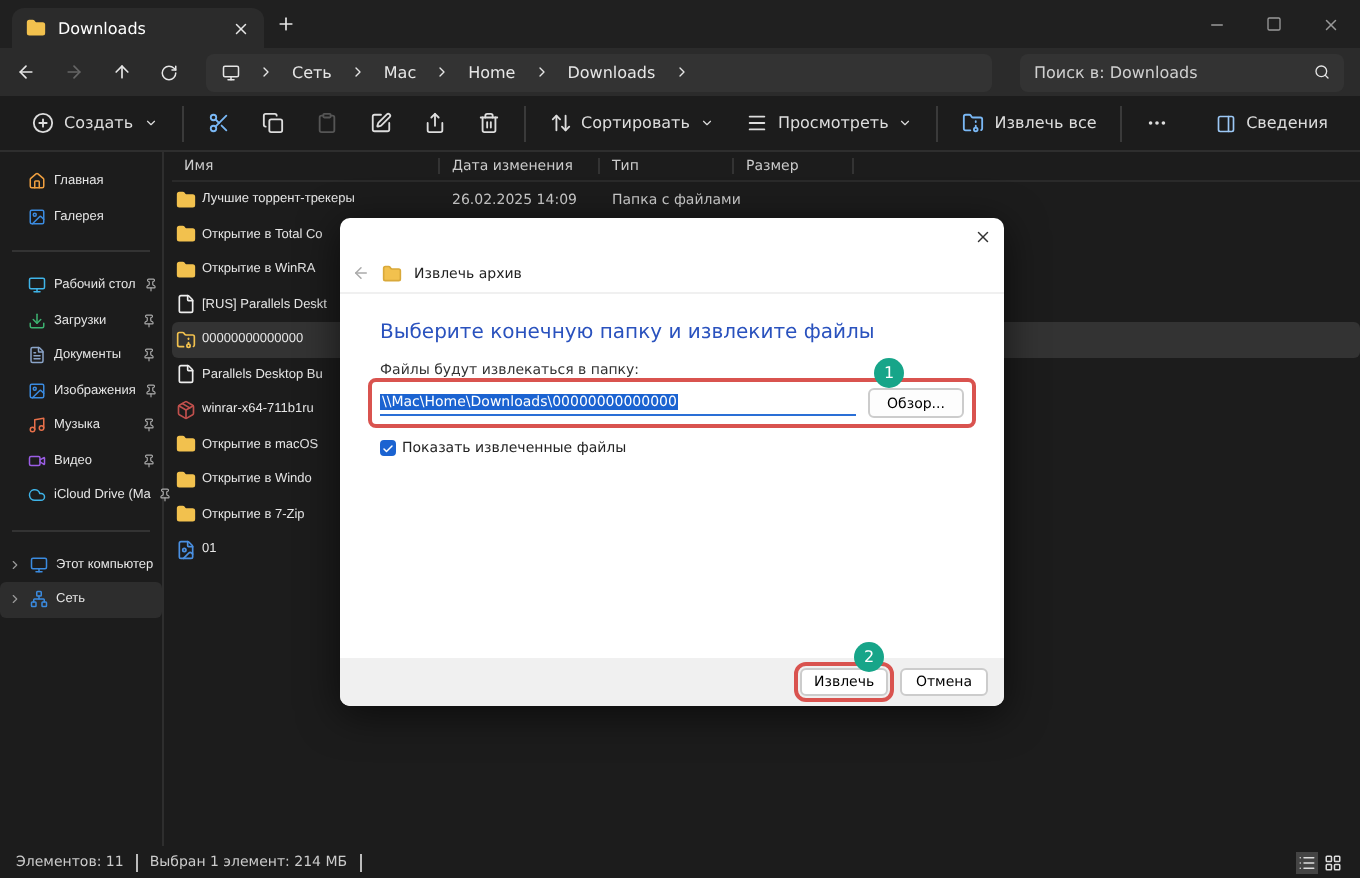 The image size is (1360, 878). Describe the element at coordinates (628, 333) in the screenshot. I see `dialog-heading: Выберите конечную папку и извлеките файлы` at that location.